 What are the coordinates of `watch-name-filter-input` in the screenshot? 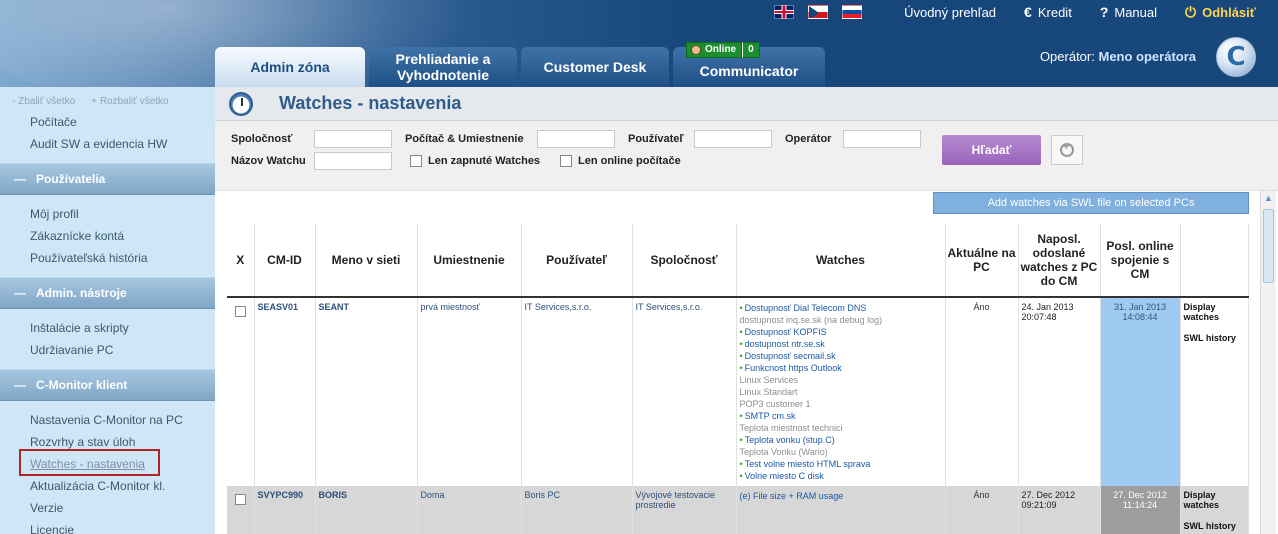 It's located at (353, 161).